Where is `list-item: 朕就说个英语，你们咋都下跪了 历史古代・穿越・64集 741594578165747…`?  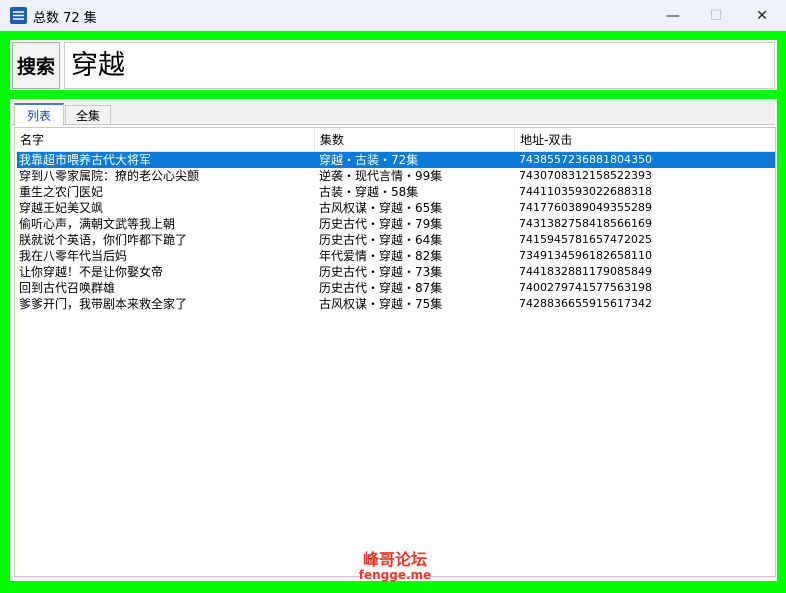
list-item: 朕就说个英语，你们咋都下跪了 历史古代・穿越・64集 741594578165747… is located at coordinates (396, 240).